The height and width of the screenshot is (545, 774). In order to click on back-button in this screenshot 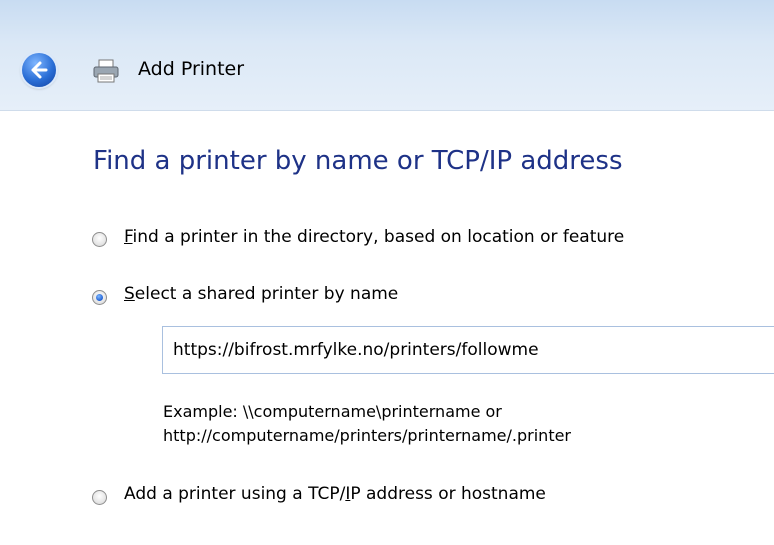, I will do `click(39, 70)`.